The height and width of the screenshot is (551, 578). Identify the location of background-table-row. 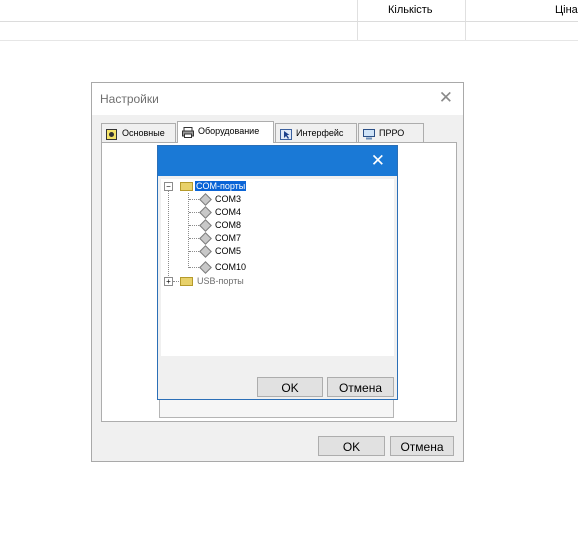
(289, 31).